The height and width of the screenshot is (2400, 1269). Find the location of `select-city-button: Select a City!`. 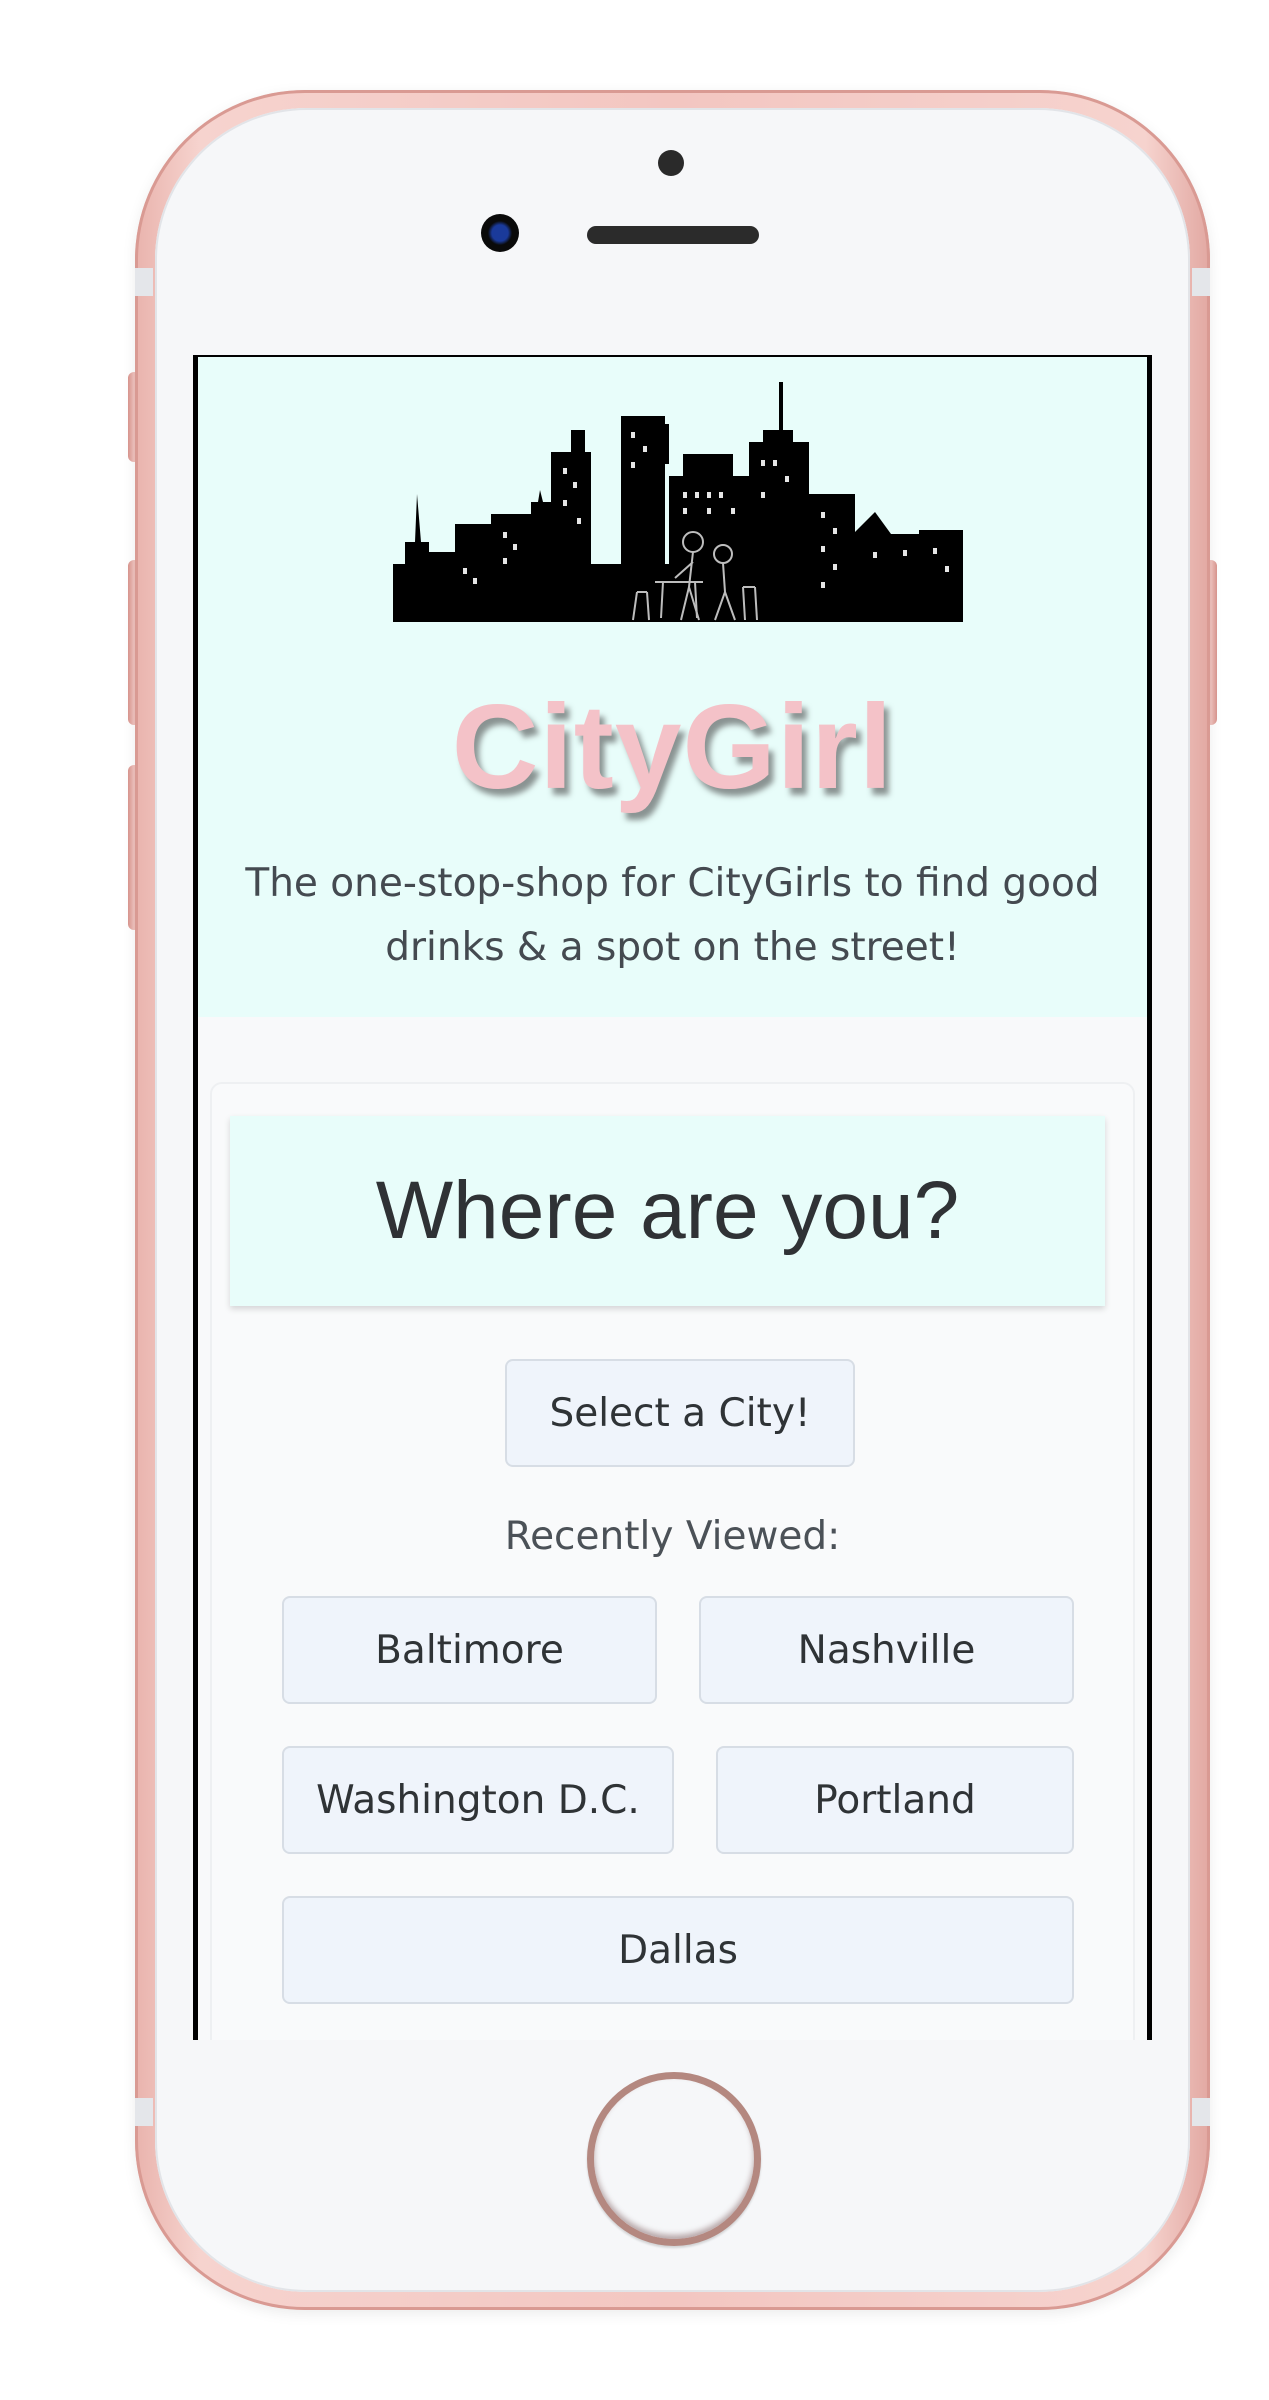

select-city-button: Select a City! is located at coordinates (680, 1413).